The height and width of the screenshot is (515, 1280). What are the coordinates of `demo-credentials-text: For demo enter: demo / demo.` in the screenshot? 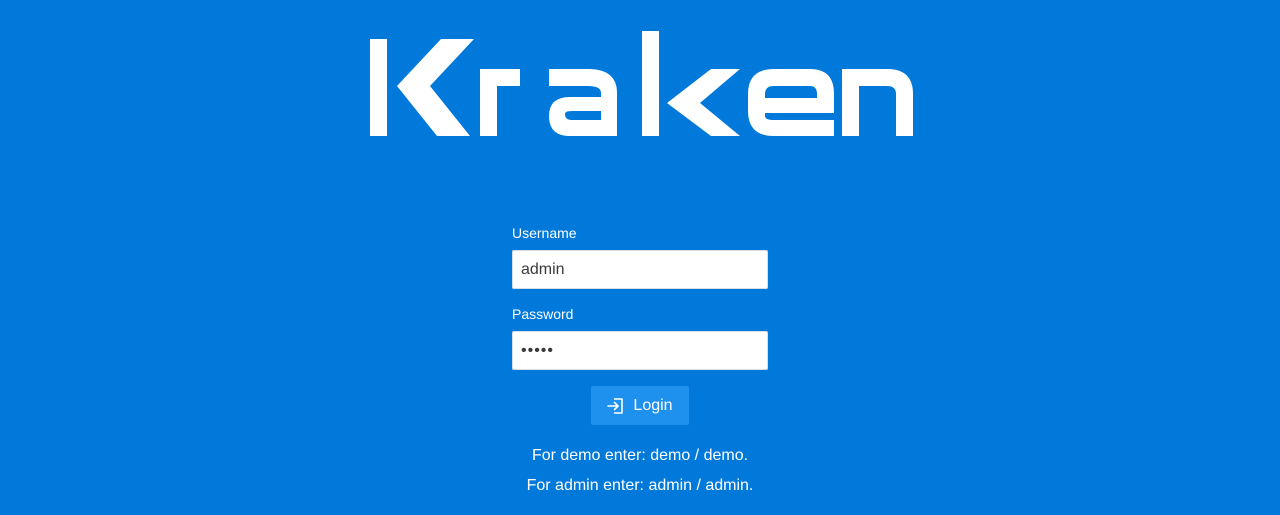 It's located at (640, 455).